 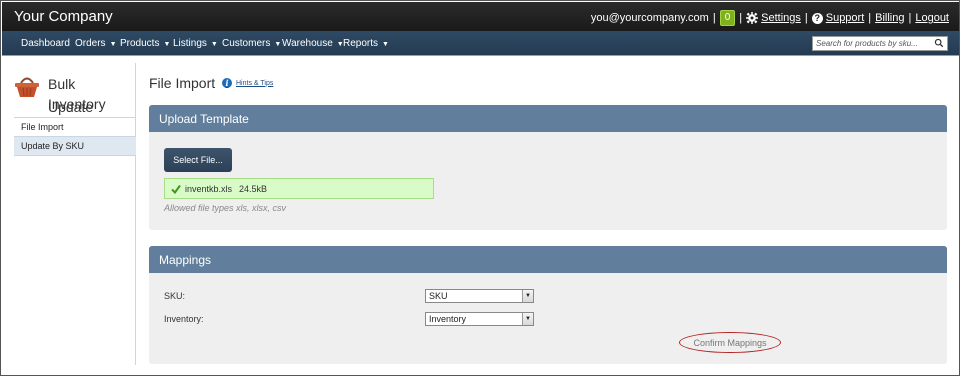 I want to click on sku-select-value: SKU, so click(x=438, y=296).